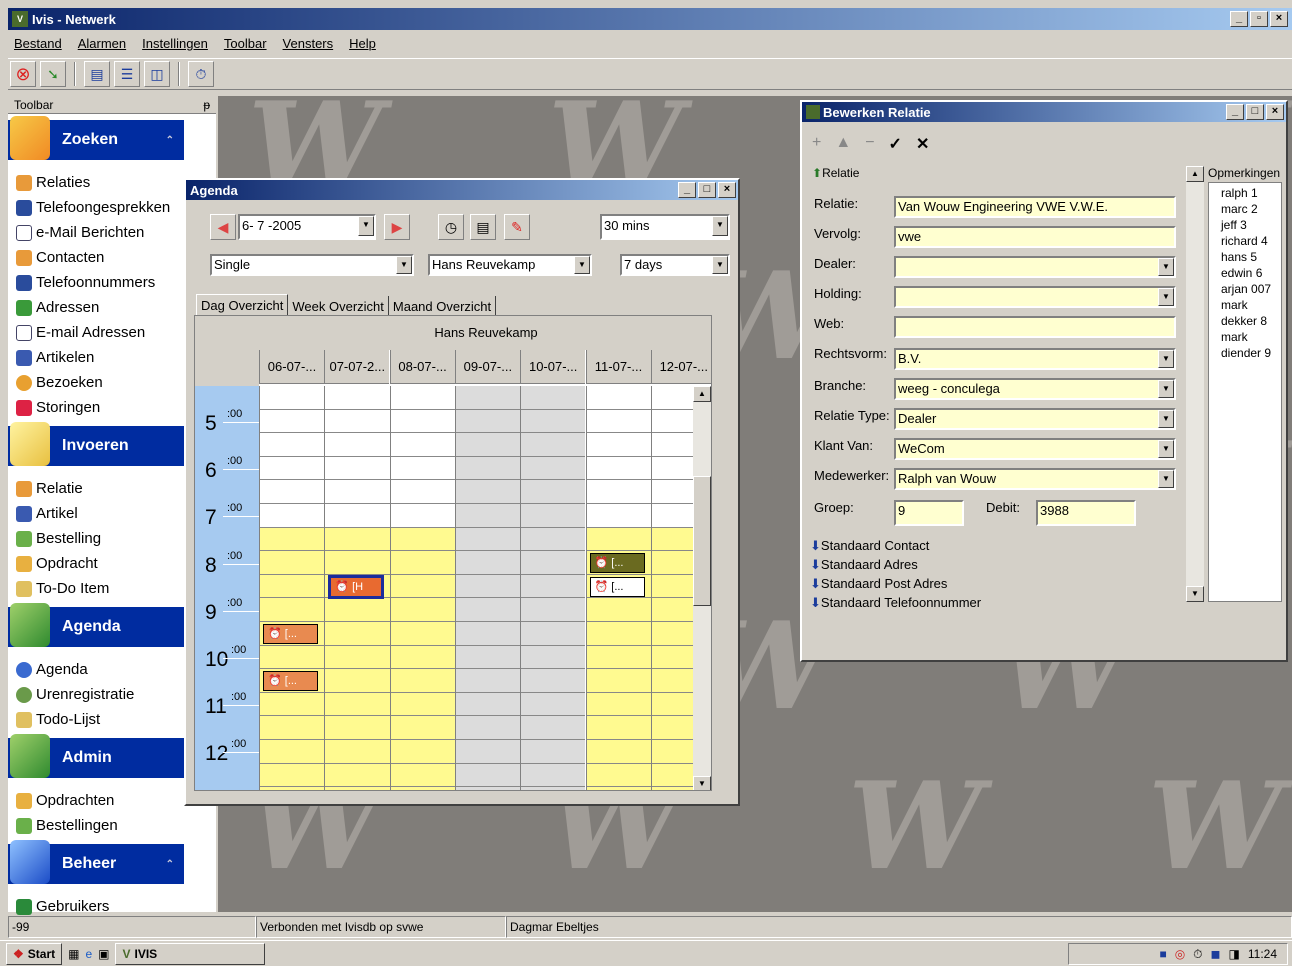 This screenshot has width=1292, height=966. What do you see at coordinates (1251, 321) in the screenshot?
I see `opmerking-item: dekker 8` at bounding box center [1251, 321].